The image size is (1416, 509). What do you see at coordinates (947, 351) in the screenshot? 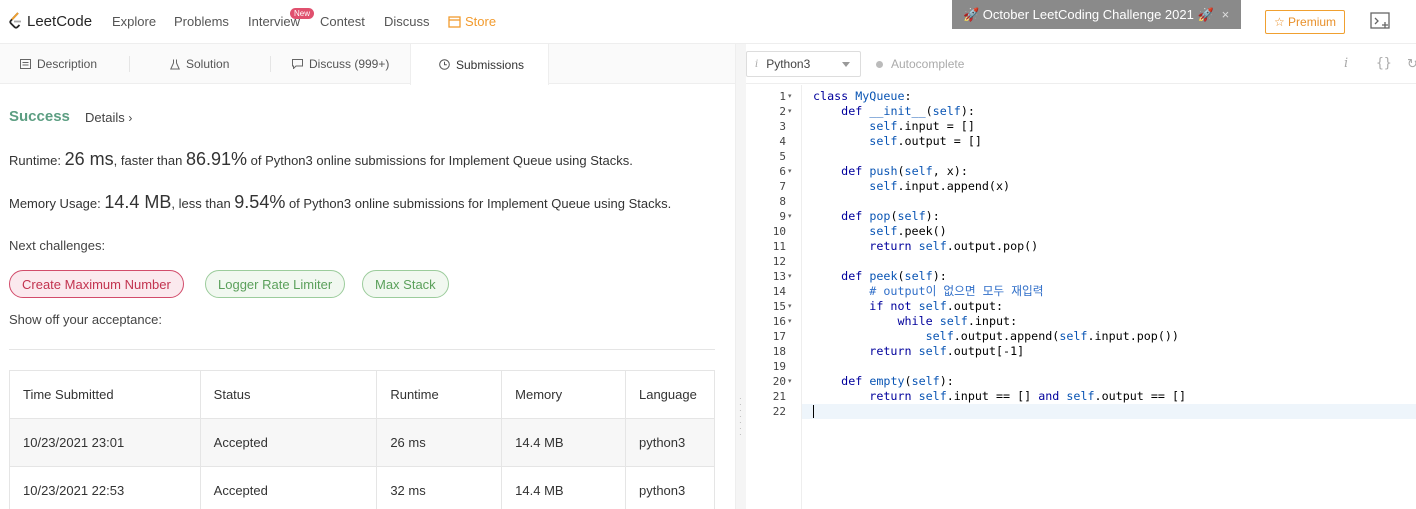
I see `code-line: return self.output[-1]` at bounding box center [947, 351].